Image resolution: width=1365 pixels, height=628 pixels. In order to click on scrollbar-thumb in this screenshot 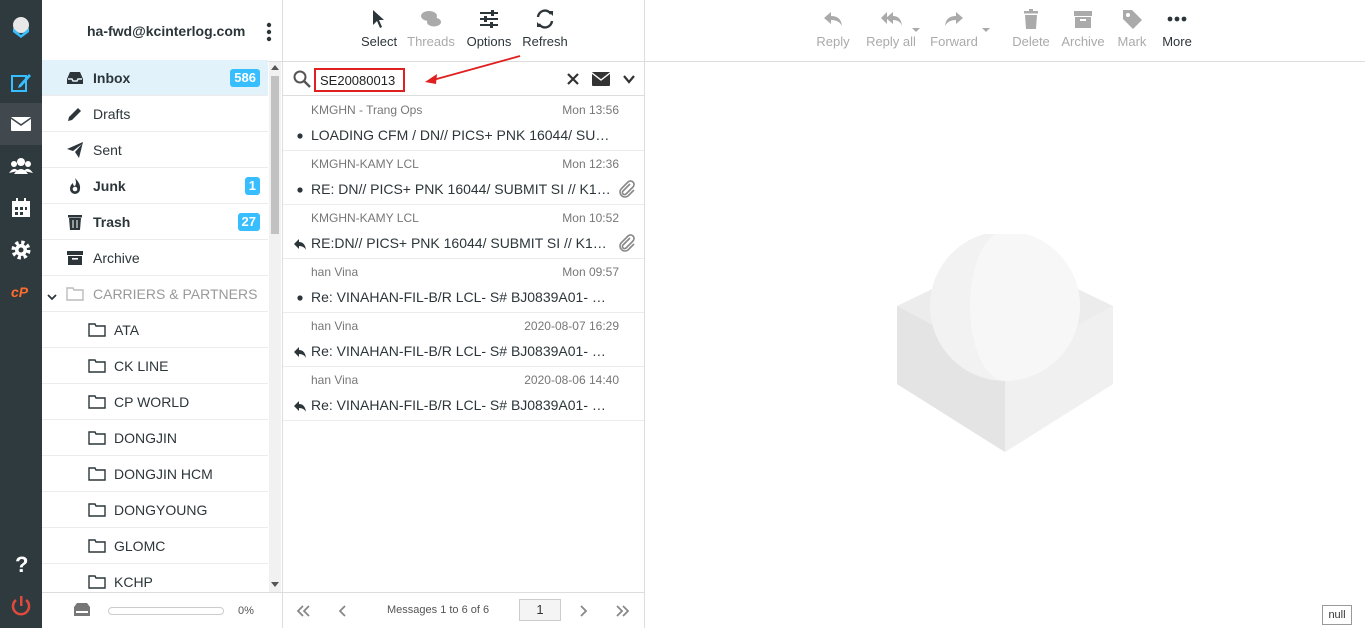, I will do `click(275, 155)`.